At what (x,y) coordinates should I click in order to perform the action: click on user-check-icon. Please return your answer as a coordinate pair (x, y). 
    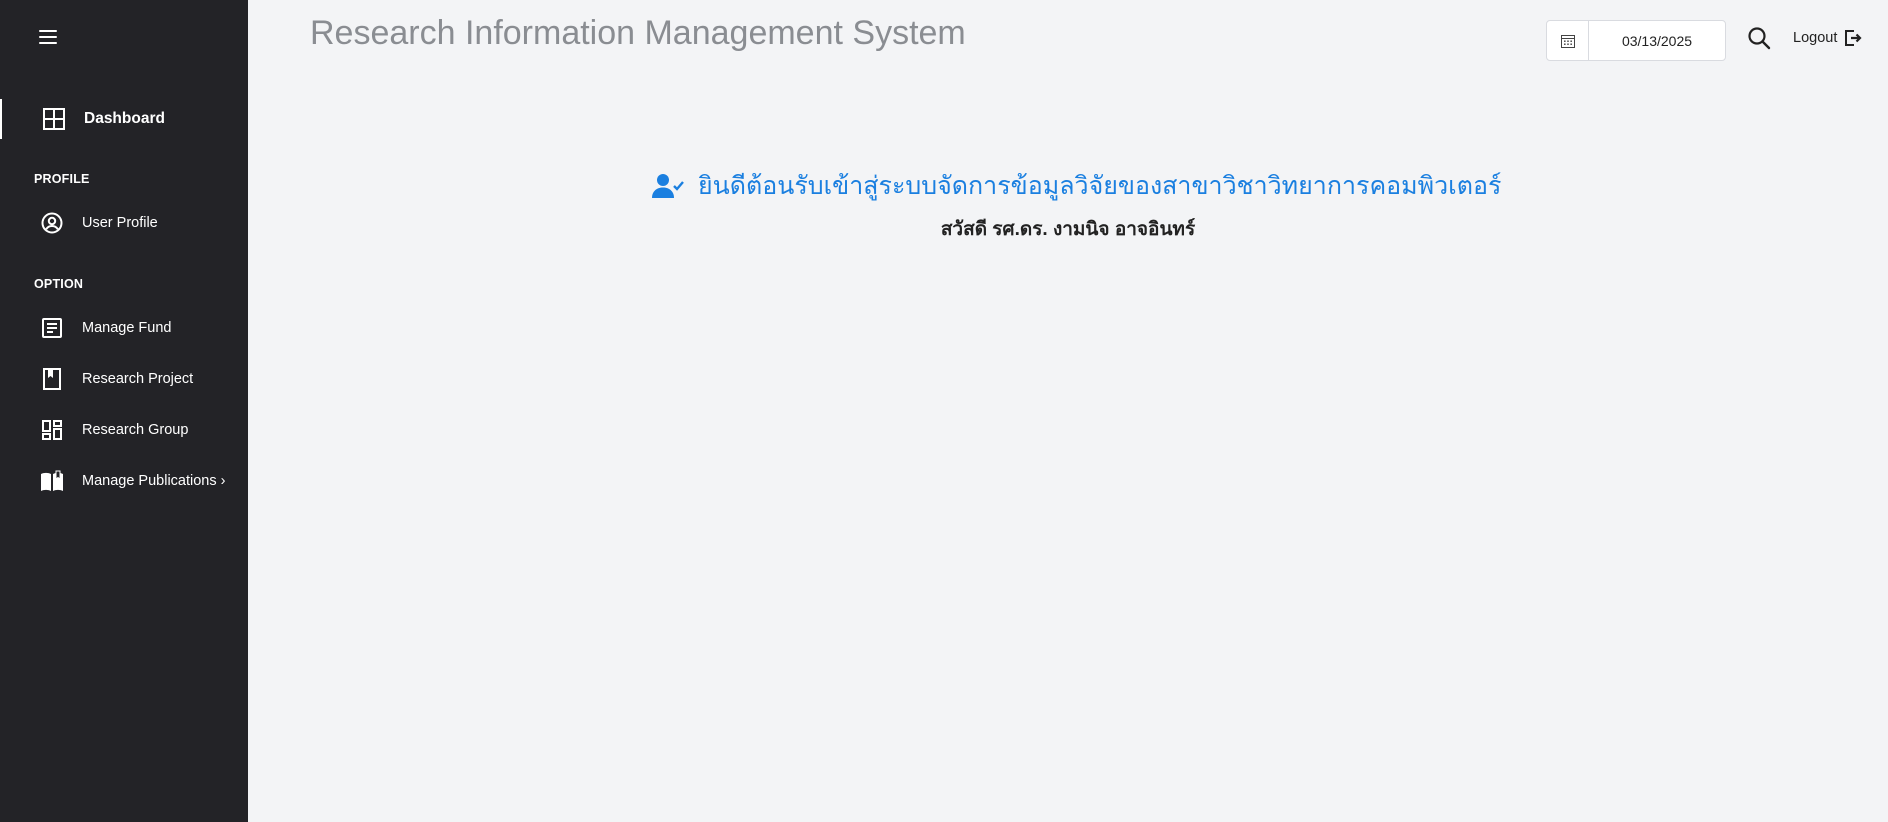
    Looking at the image, I should click on (668, 186).